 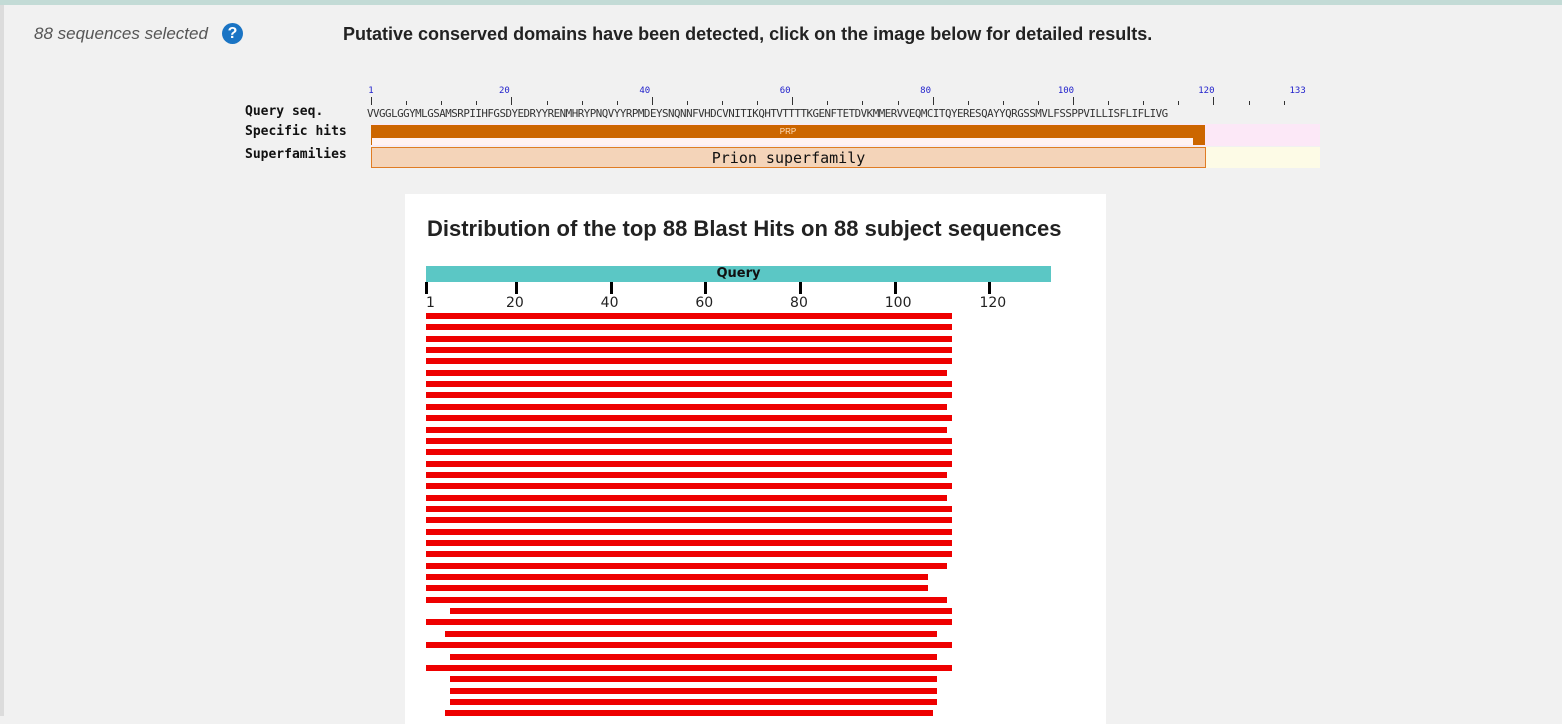 I want to click on axis-tick-label: 1, so click(x=430, y=303).